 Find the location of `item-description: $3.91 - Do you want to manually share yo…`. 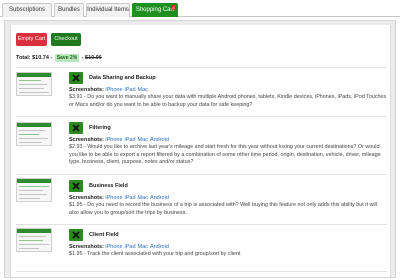

item-description: $3.91 - Do you want to manually share yo… is located at coordinates (228, 101).